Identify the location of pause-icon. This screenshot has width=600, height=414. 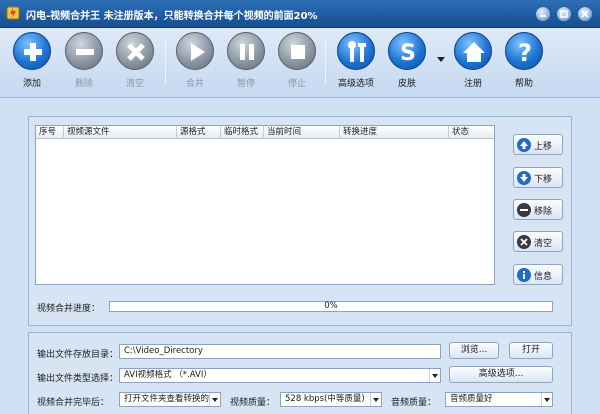
(246, 51).